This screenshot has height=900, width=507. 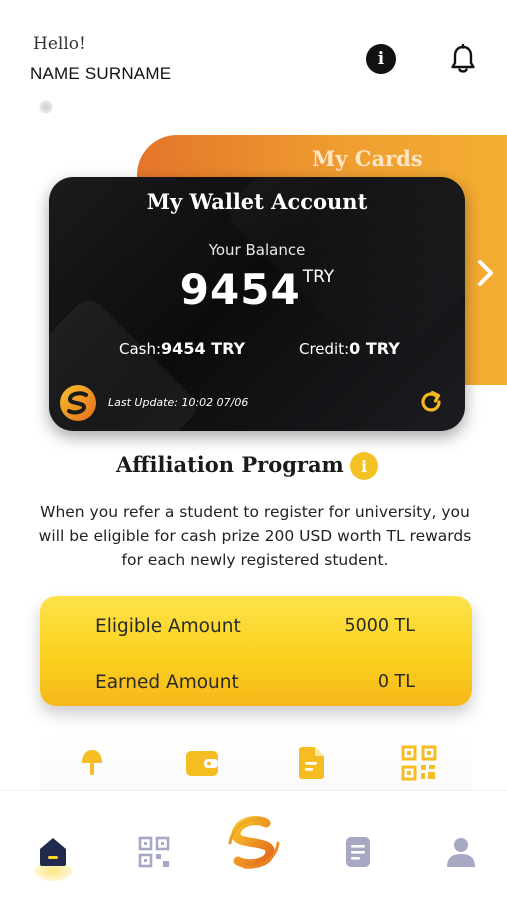 What do you see at coordinates (324, 349) in the screenshot?
I see `credit-label: Credit:` at bounding box center [324, 349].